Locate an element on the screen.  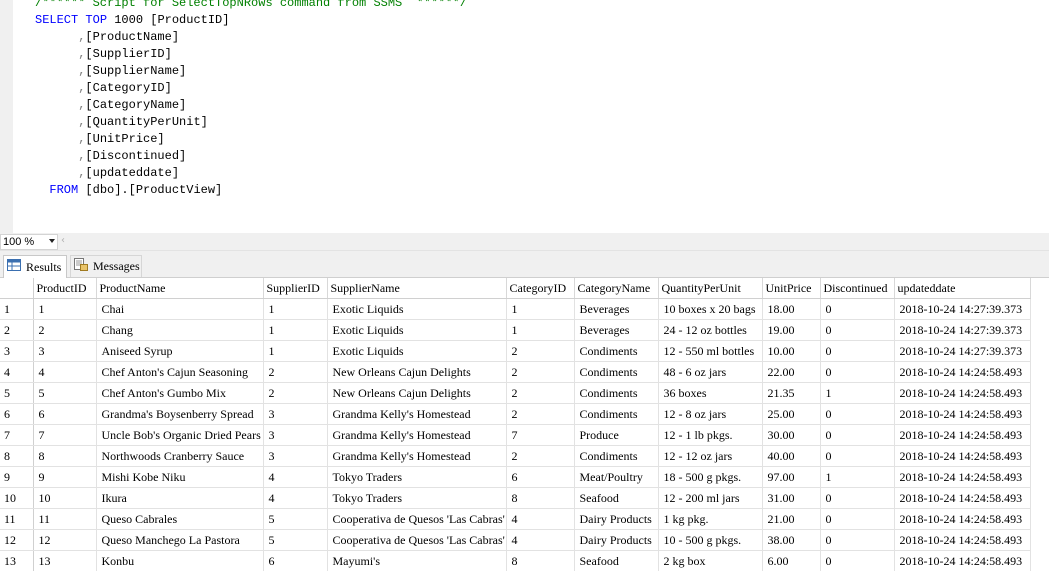
grid-cell: 18 - 500 g pkgs. is located at coordinates (710, 477).